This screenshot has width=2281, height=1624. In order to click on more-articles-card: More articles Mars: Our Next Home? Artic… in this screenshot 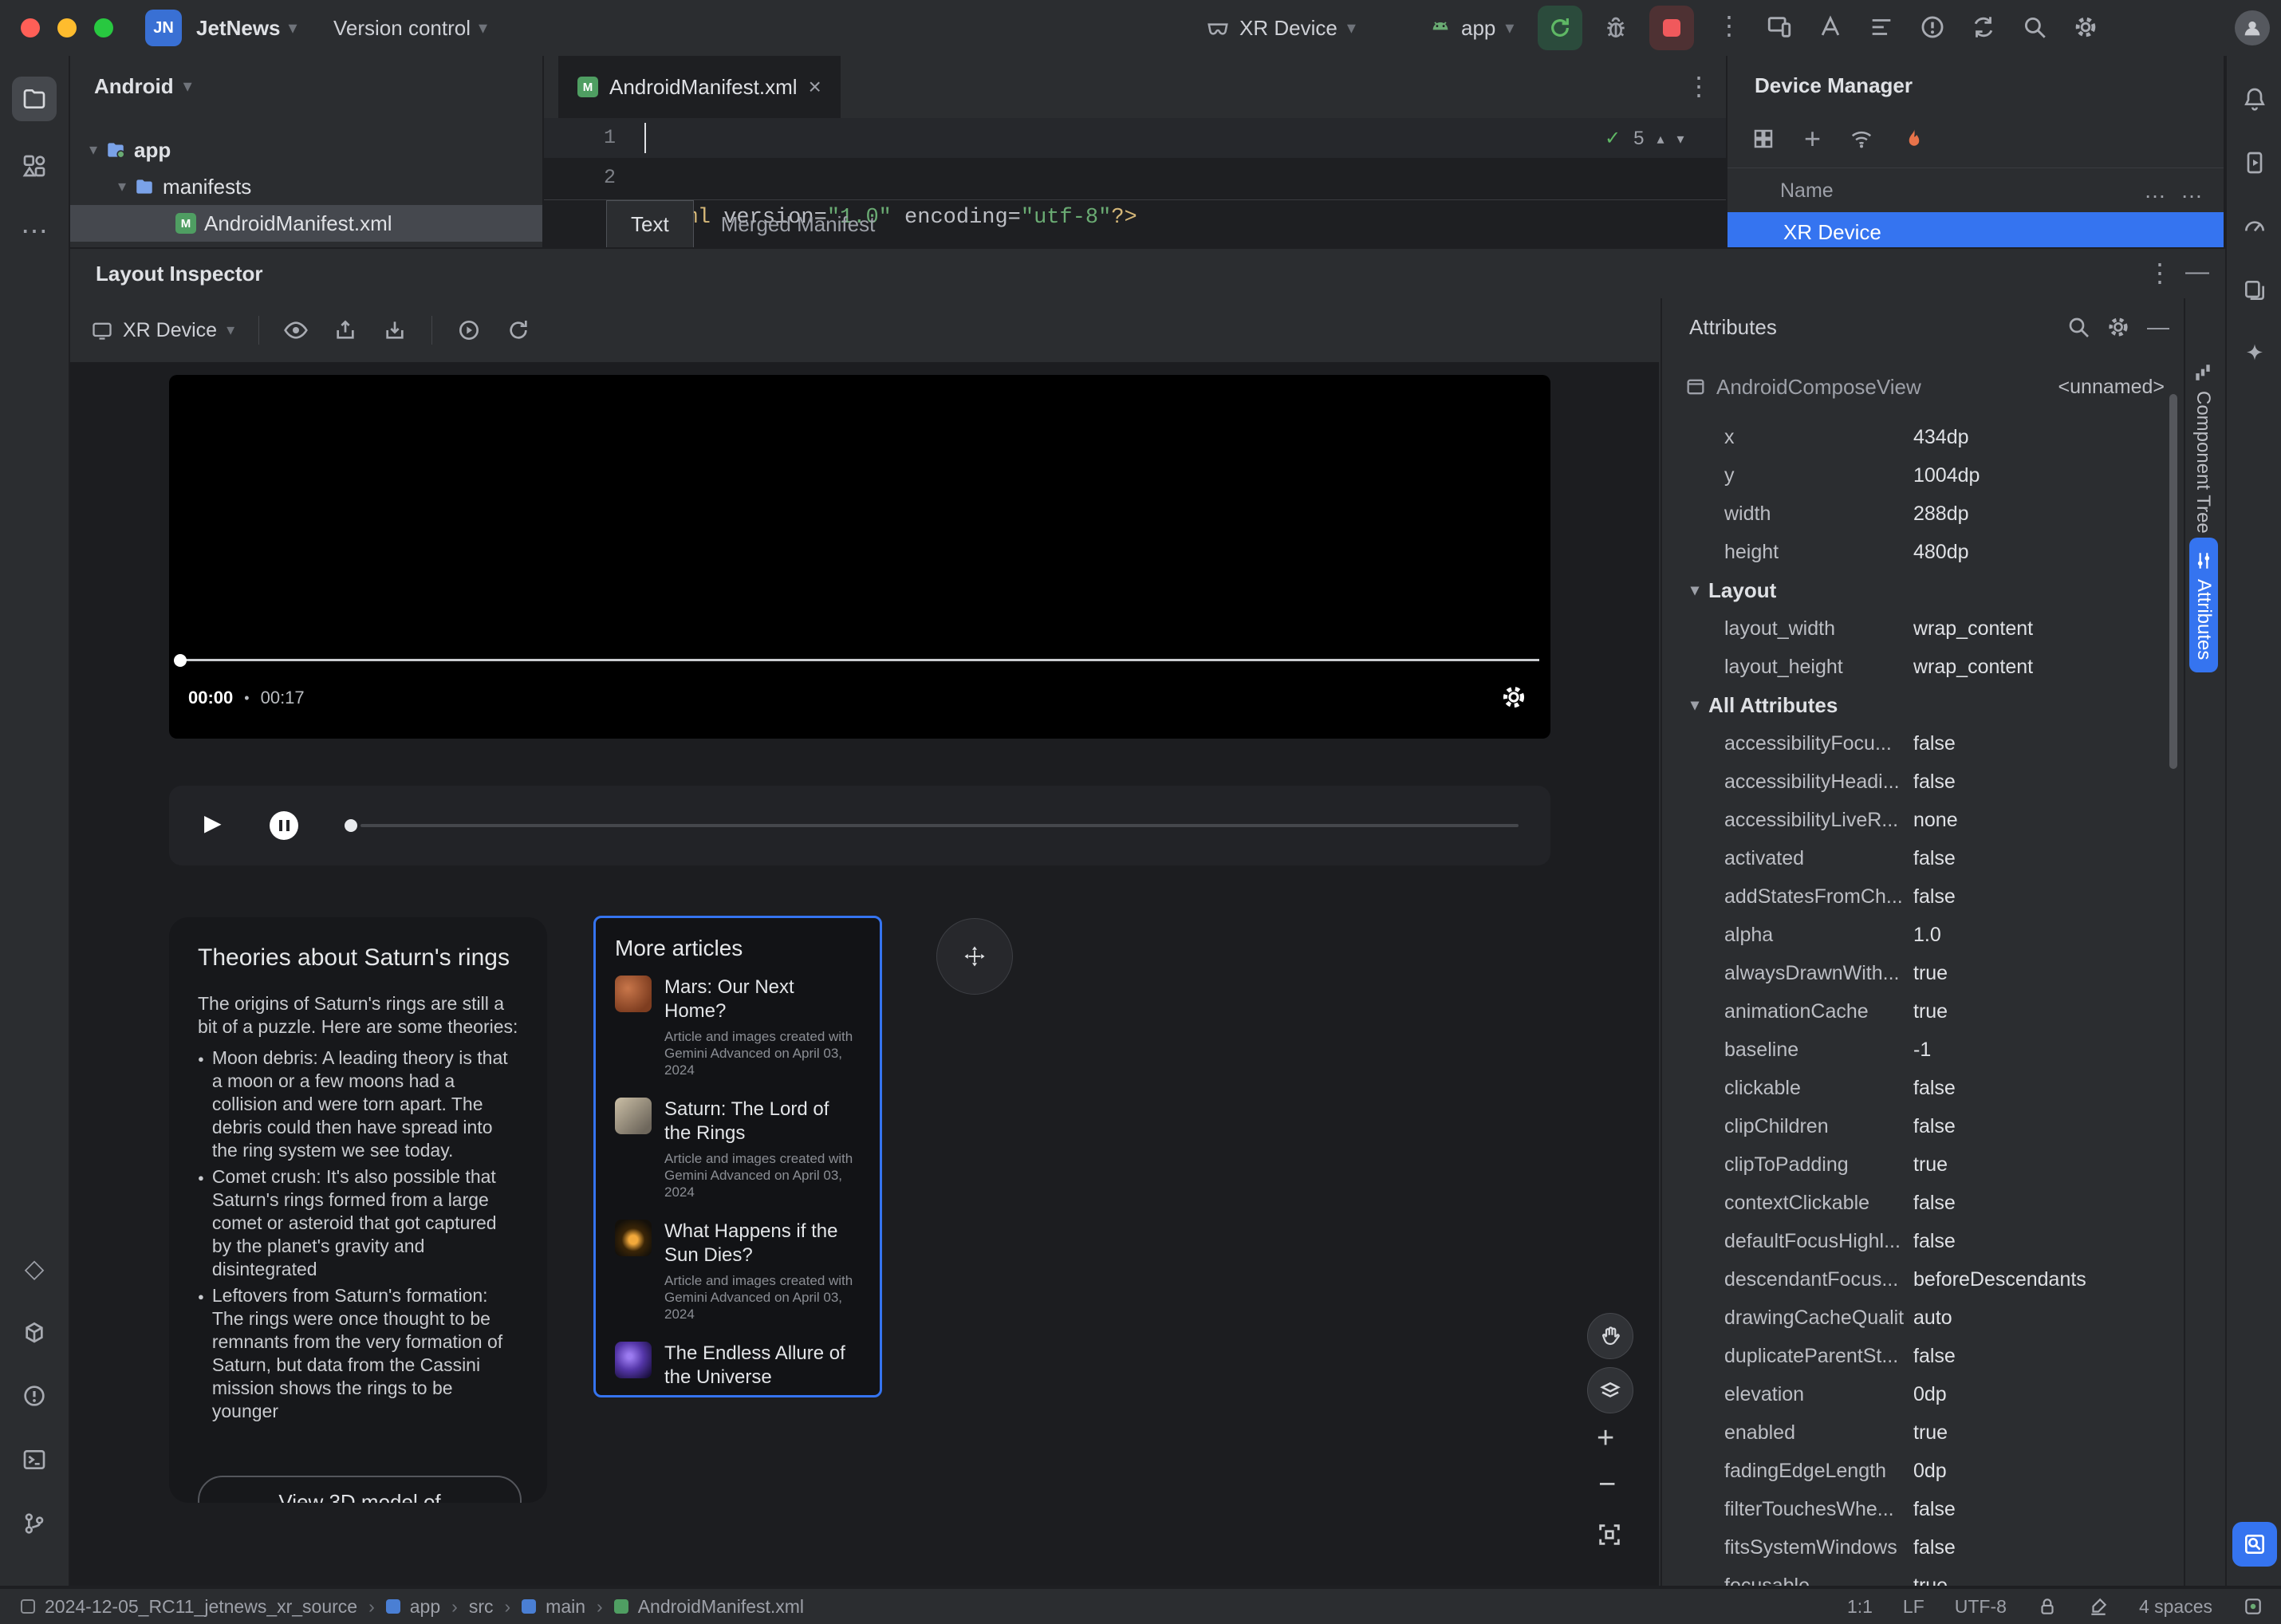, I will do `click(737, 1157)`.